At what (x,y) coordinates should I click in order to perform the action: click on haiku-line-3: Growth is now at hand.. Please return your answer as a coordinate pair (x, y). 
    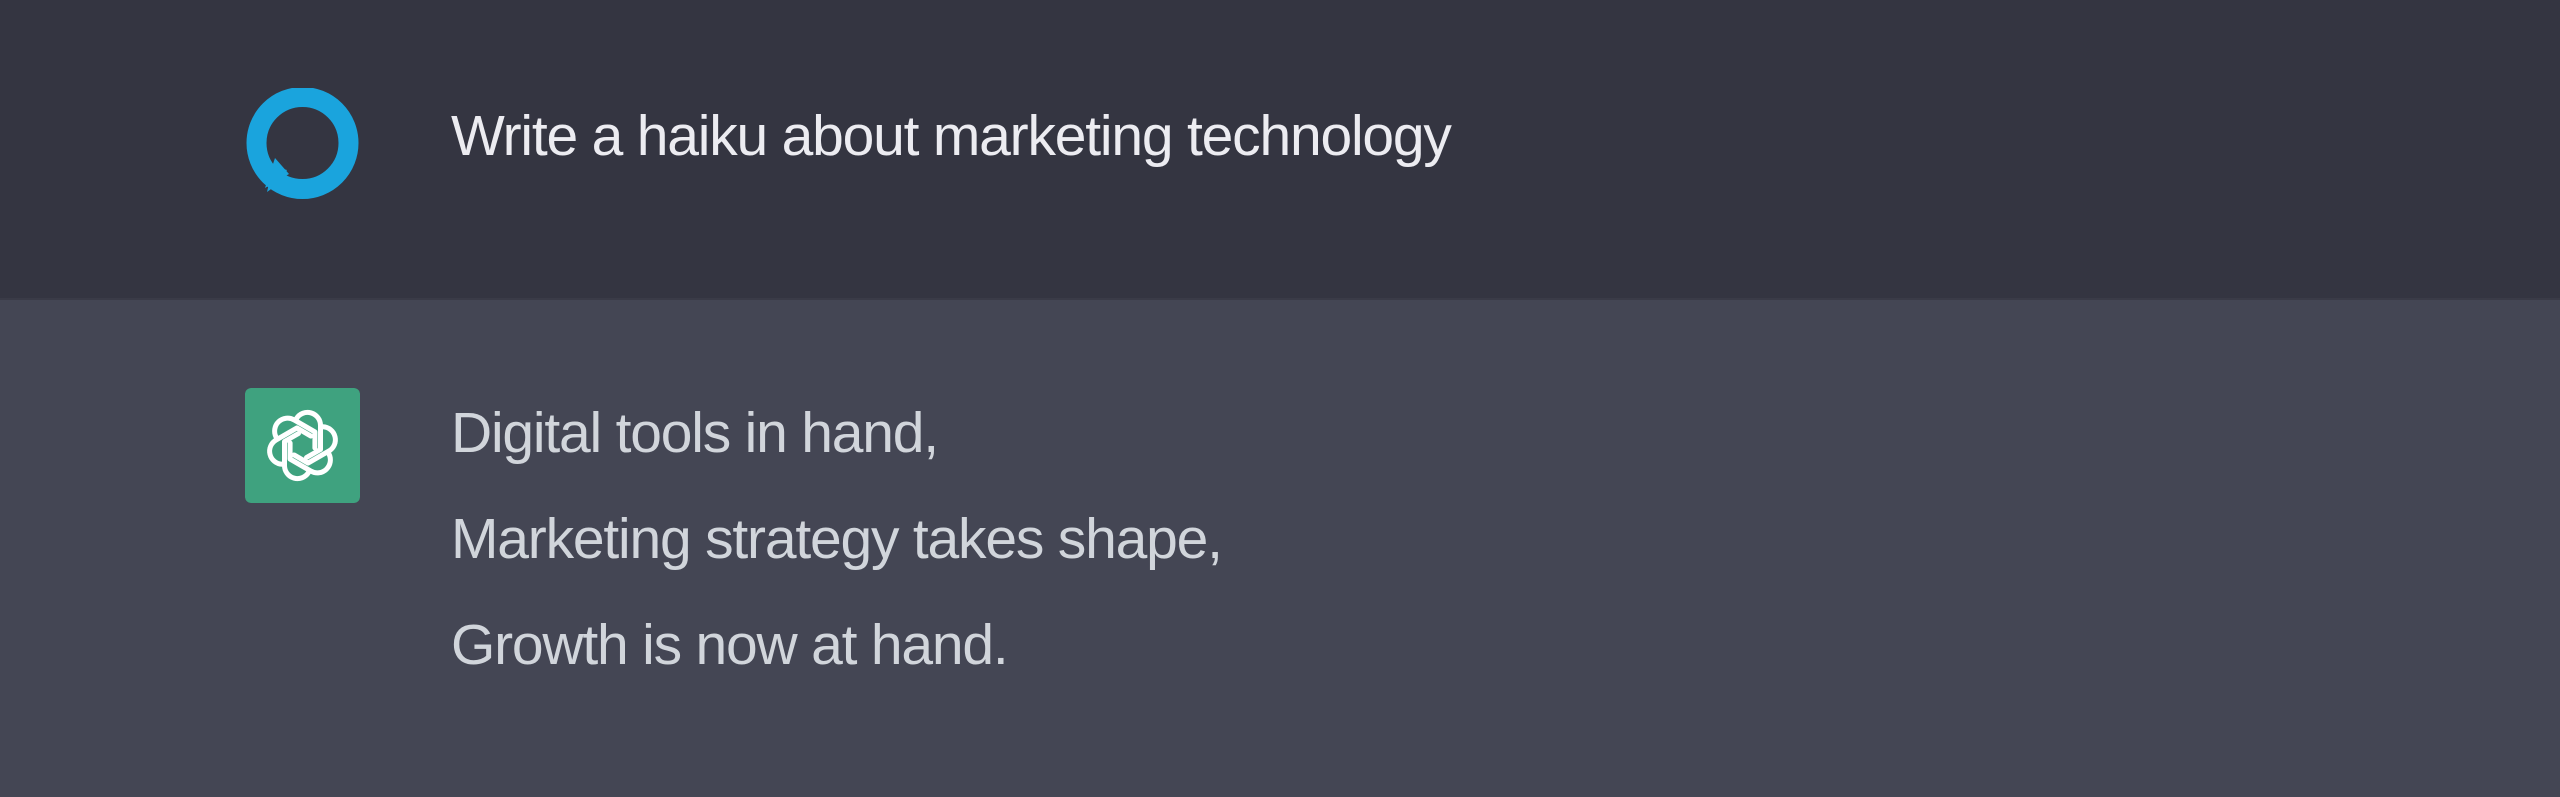
    Looking at the image, I should click on (730, 645).